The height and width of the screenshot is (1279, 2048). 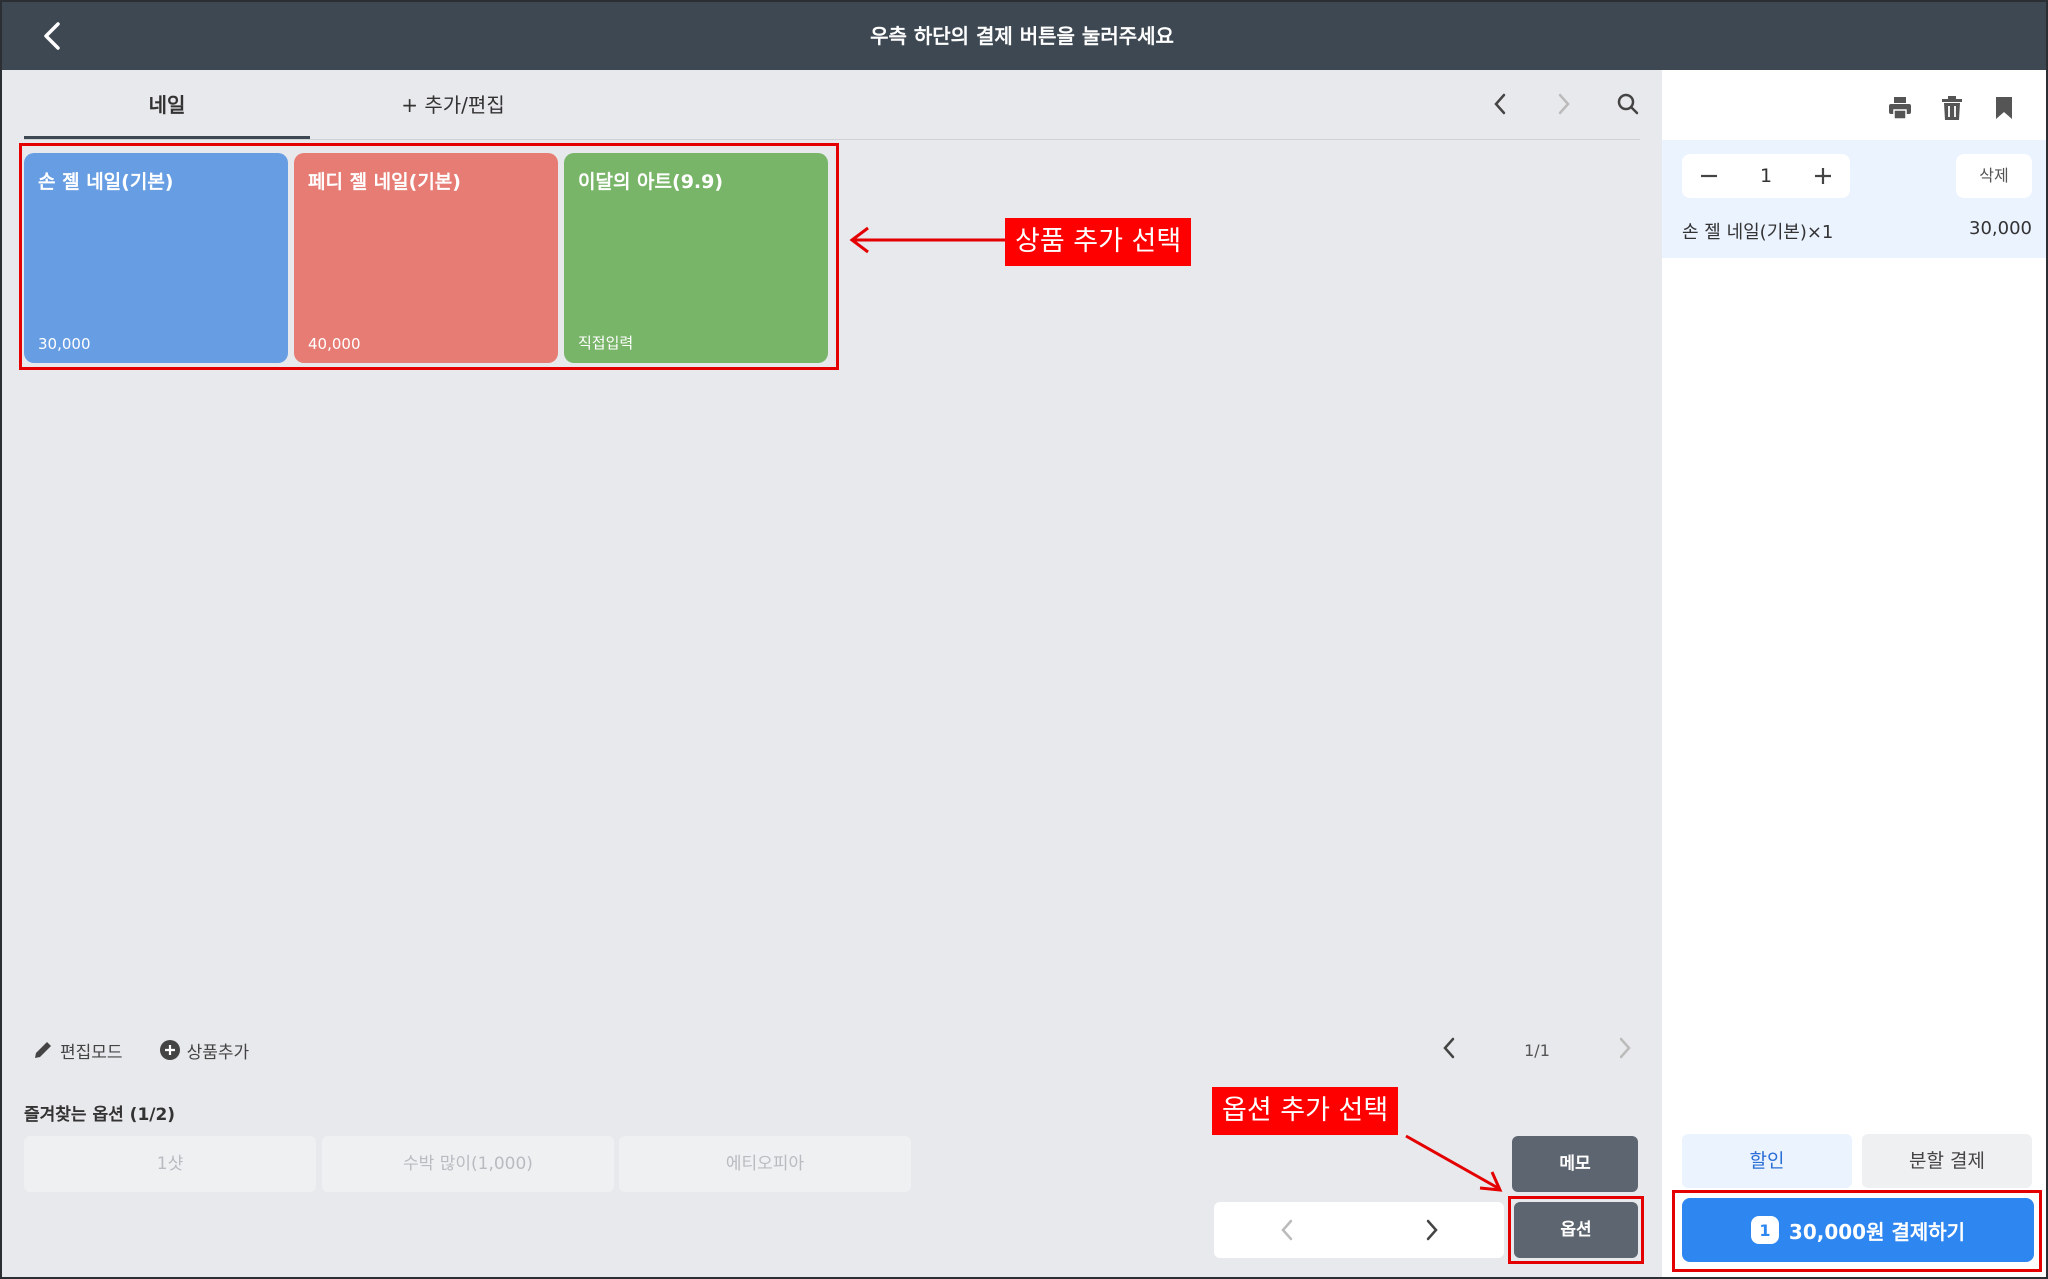 I want to click on cart-item-price: 30,000, so click(x=2000, y=228).